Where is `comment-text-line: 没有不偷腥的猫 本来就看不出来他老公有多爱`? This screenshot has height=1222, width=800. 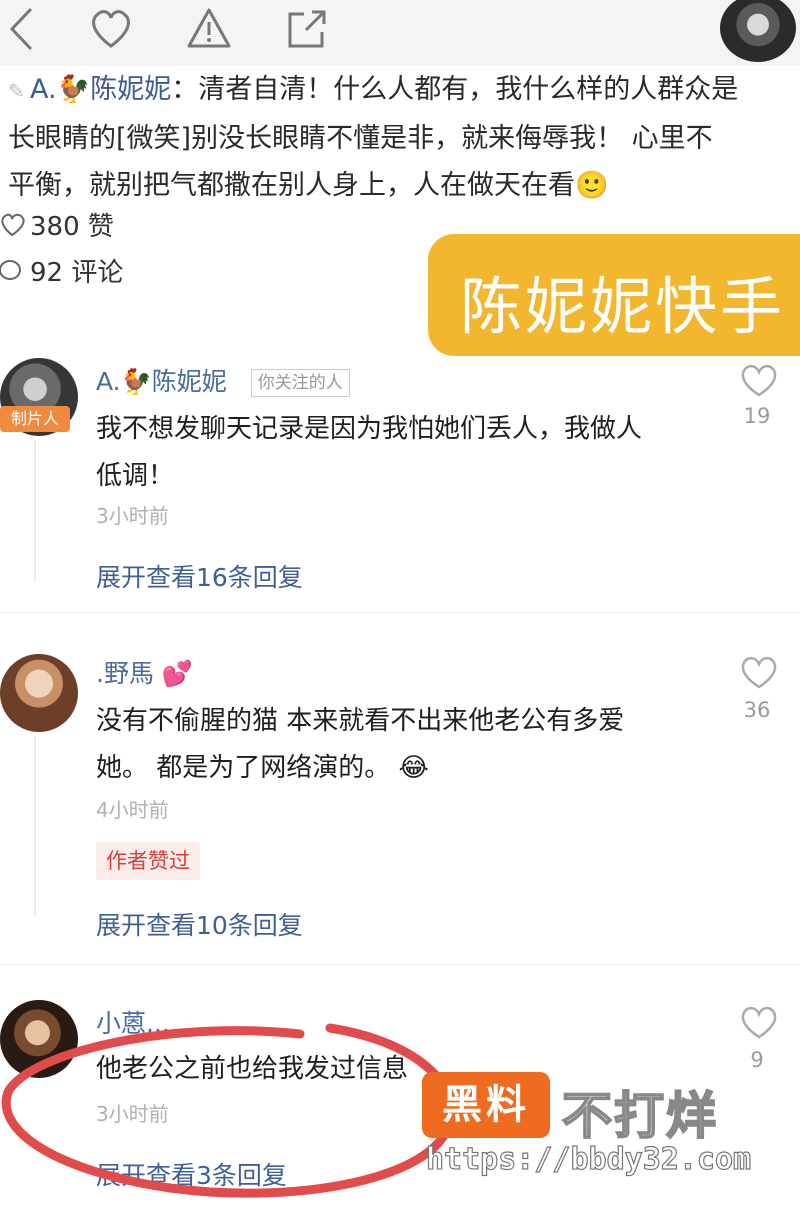 comment-text-line: 没有不偷腥的猫 本来就看不出来他老公有多爱 is located at coordinates (360, 721).